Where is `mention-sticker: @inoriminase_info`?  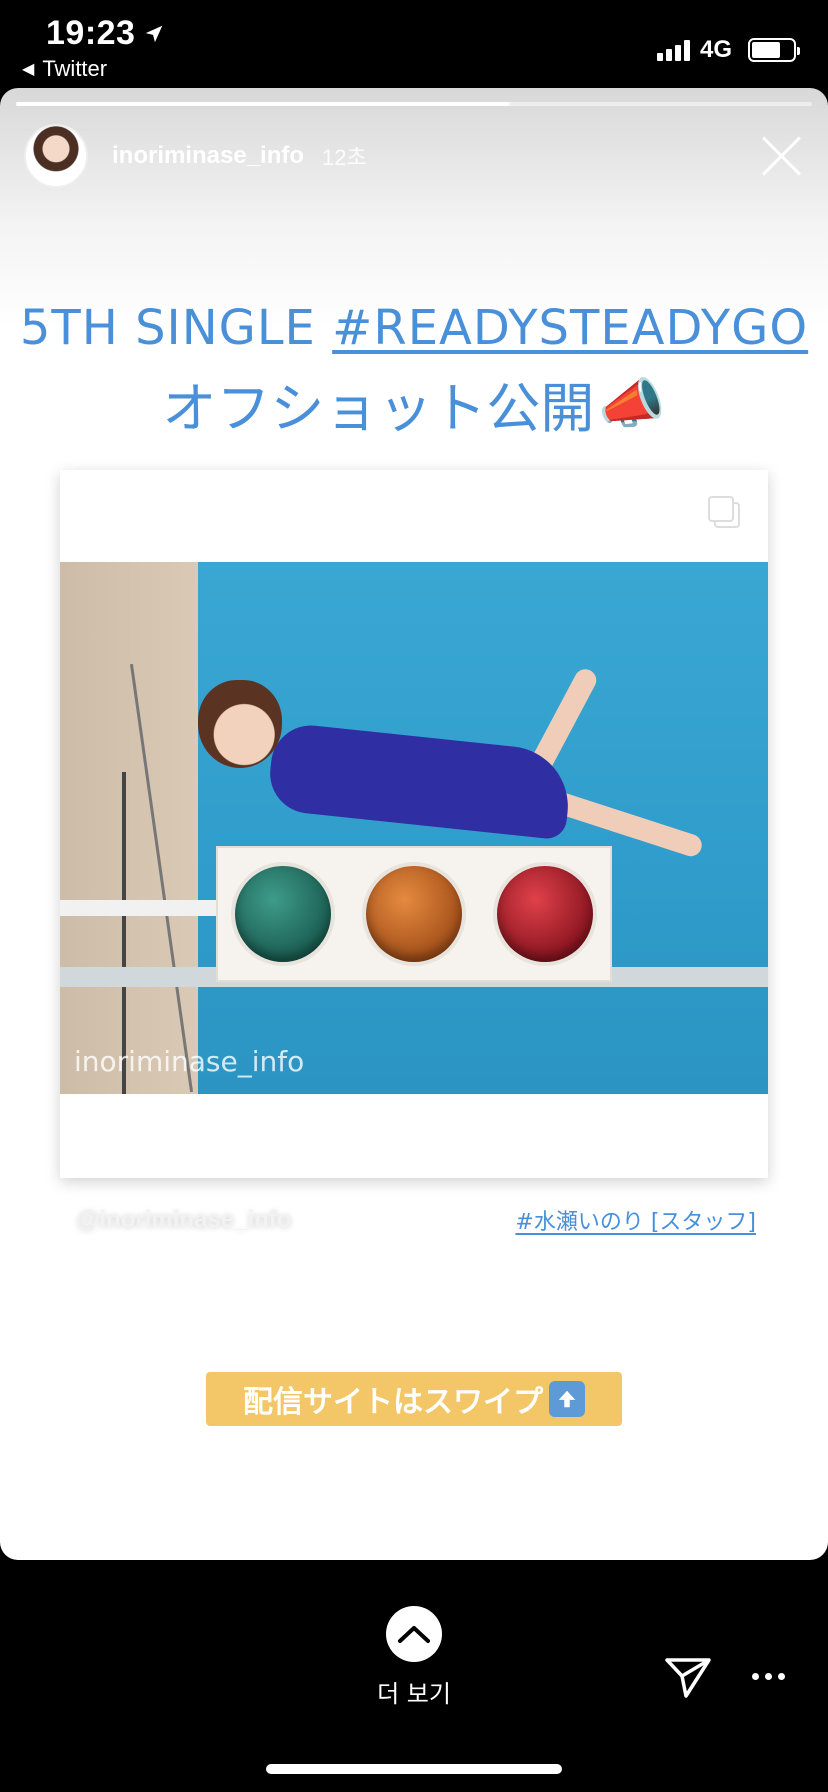 mention-sticker: @inoriminase_info is located at coordinates (183, 1220).